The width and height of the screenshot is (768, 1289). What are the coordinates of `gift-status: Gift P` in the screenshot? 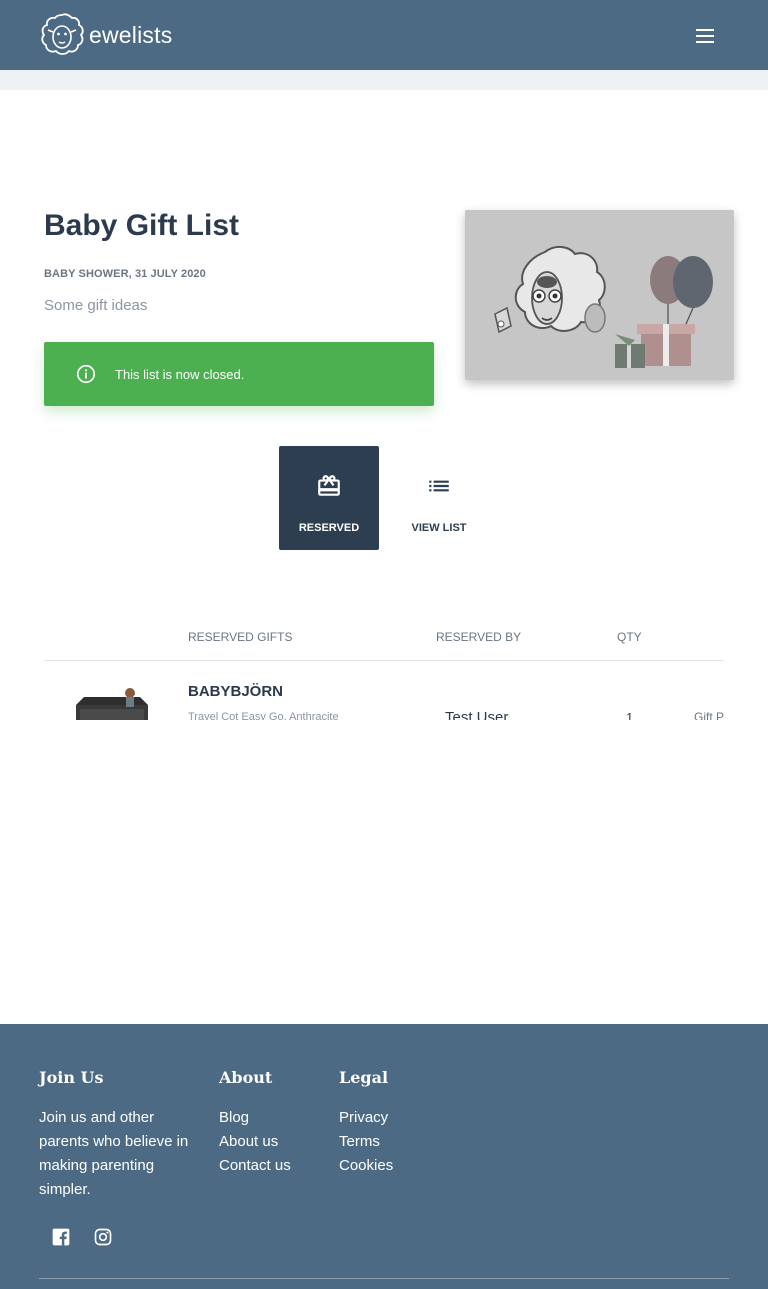 It's located at (709, 715).